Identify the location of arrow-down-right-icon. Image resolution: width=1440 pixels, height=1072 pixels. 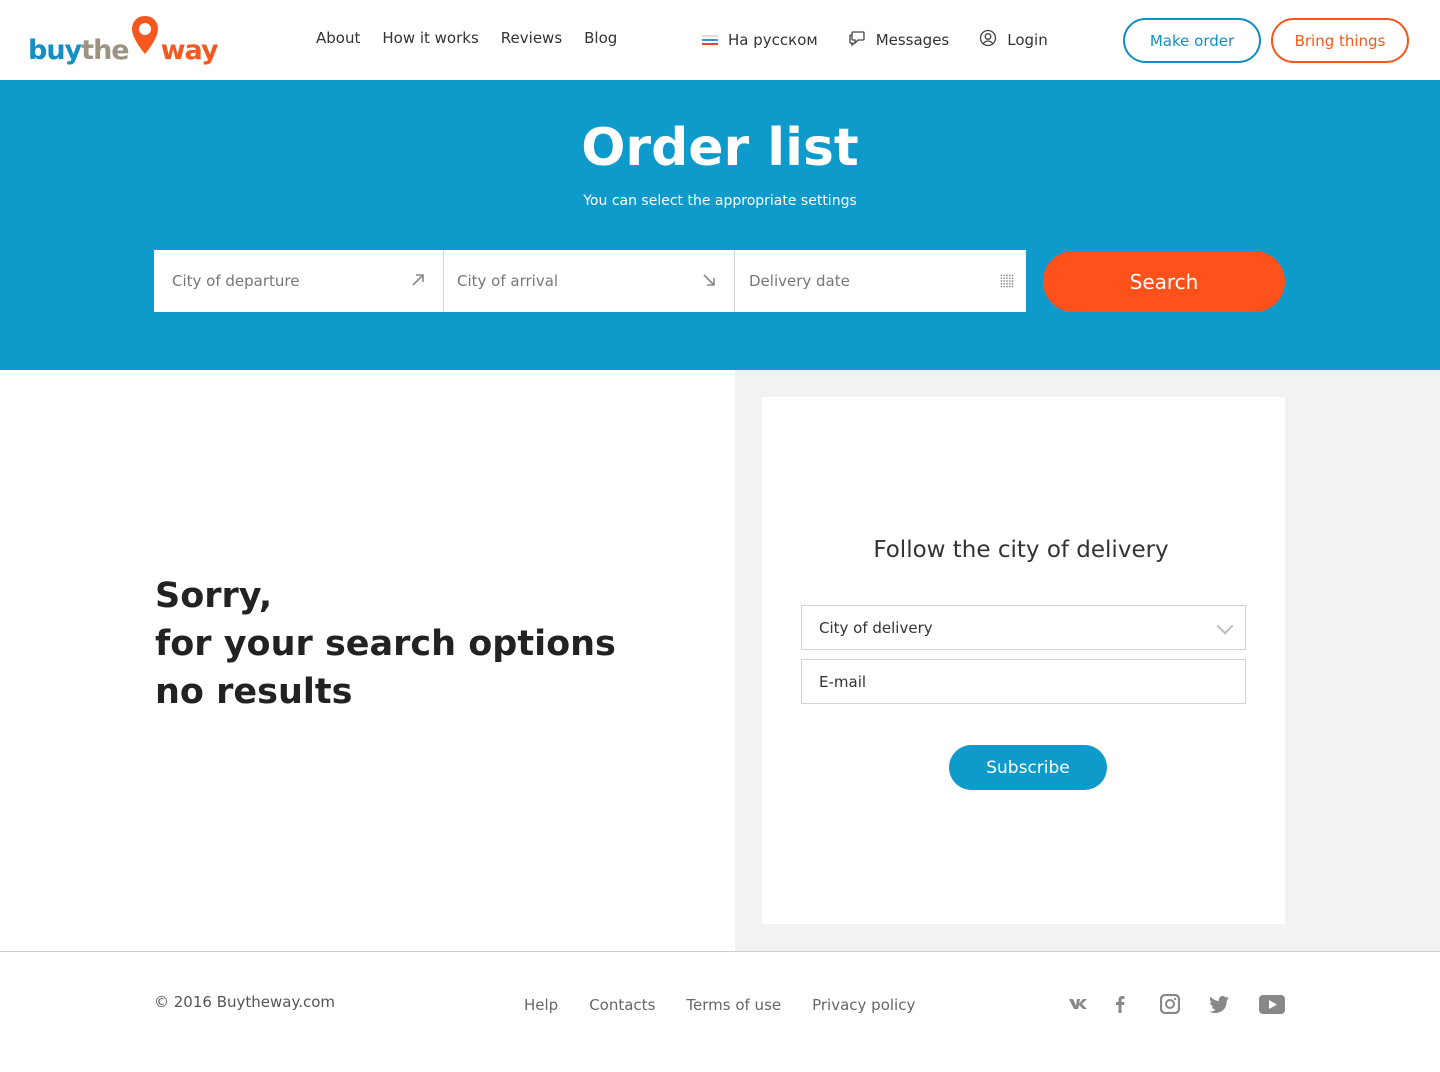
(709, 281).